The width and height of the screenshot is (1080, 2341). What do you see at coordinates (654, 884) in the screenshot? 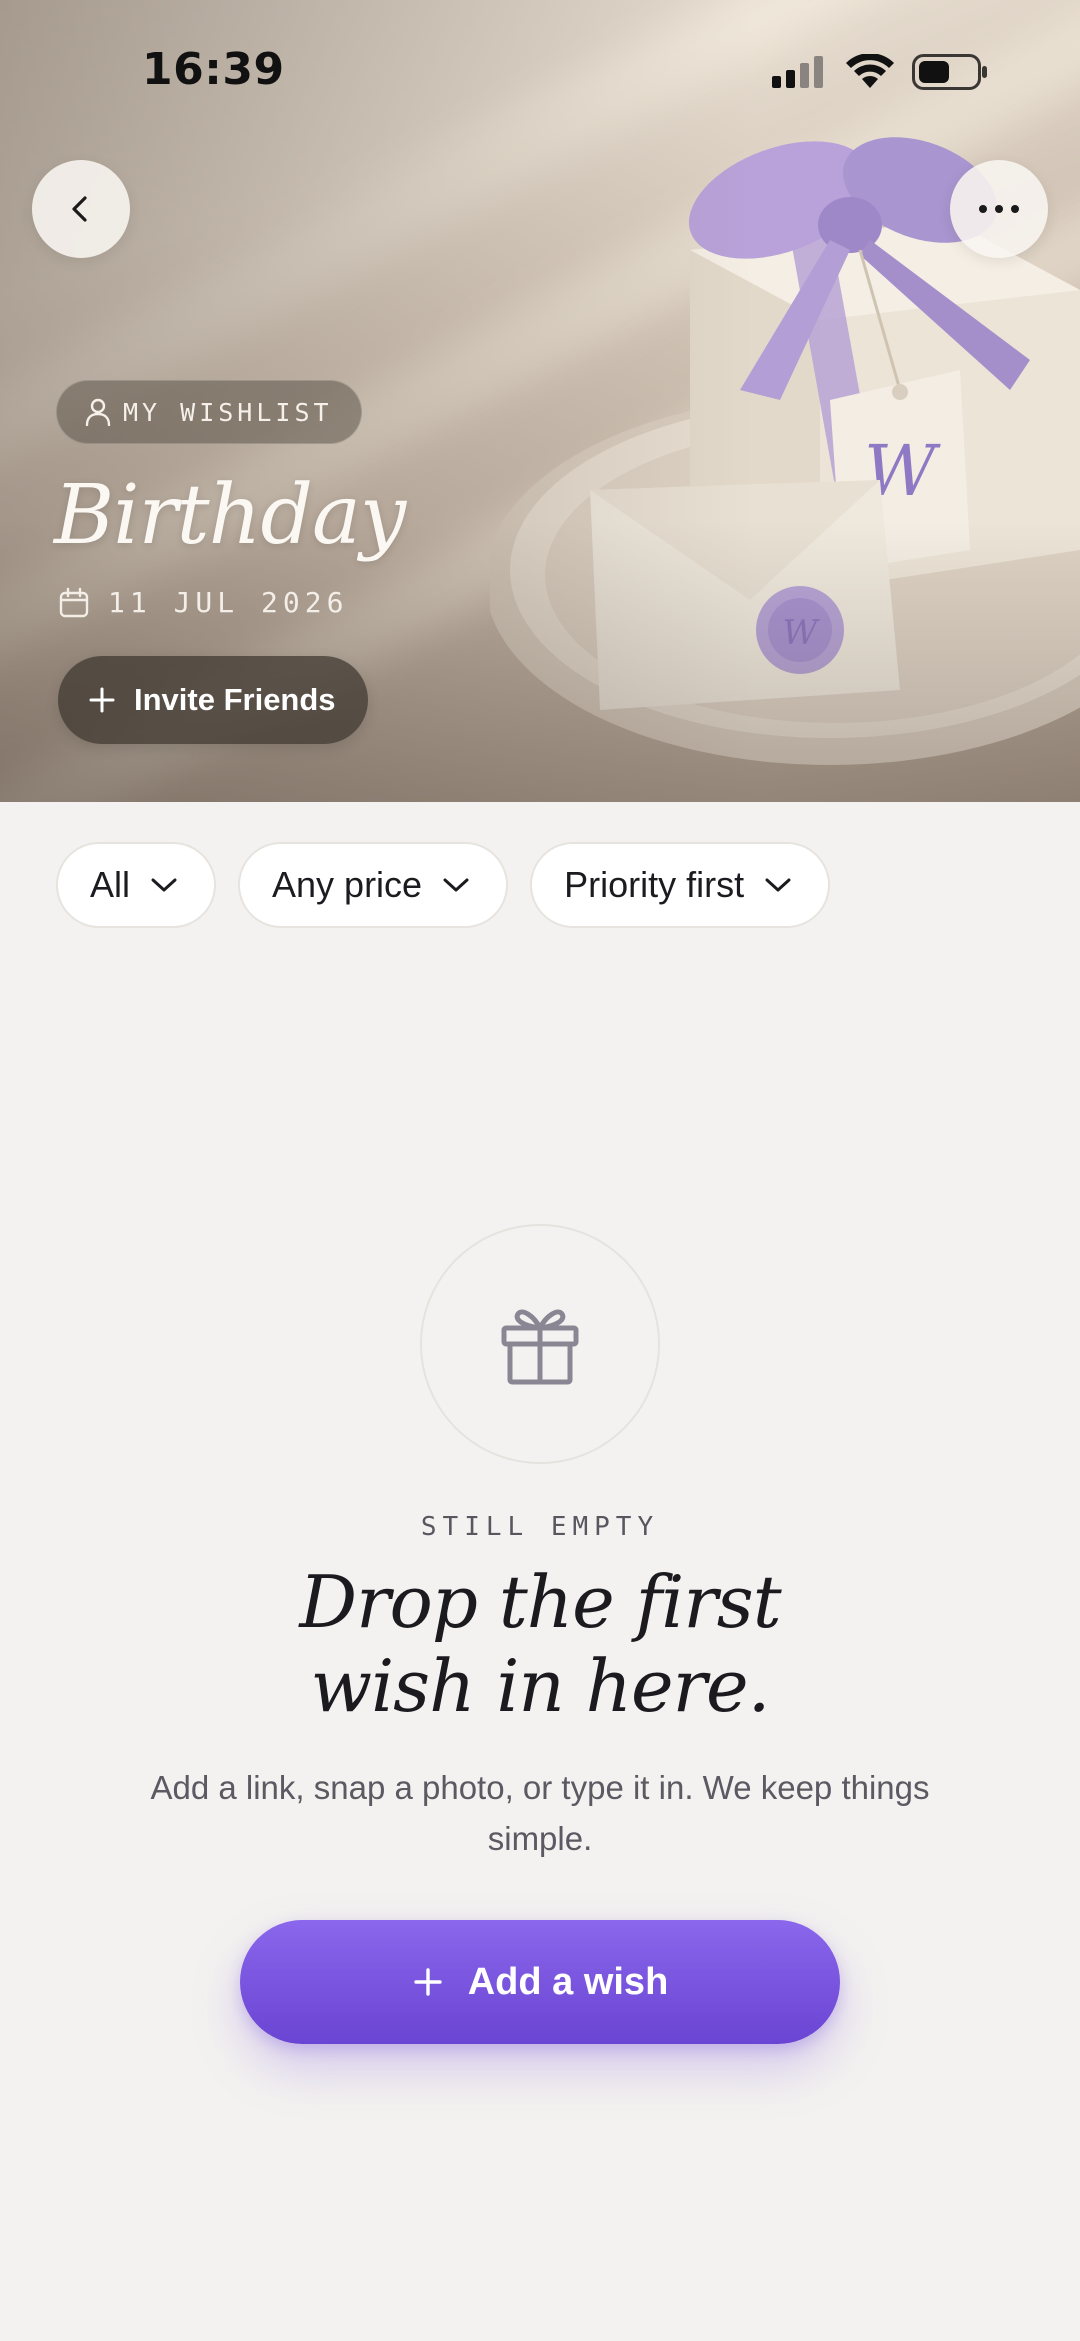
I see `filter-label: Priority first` at bounding box center [654, 884].